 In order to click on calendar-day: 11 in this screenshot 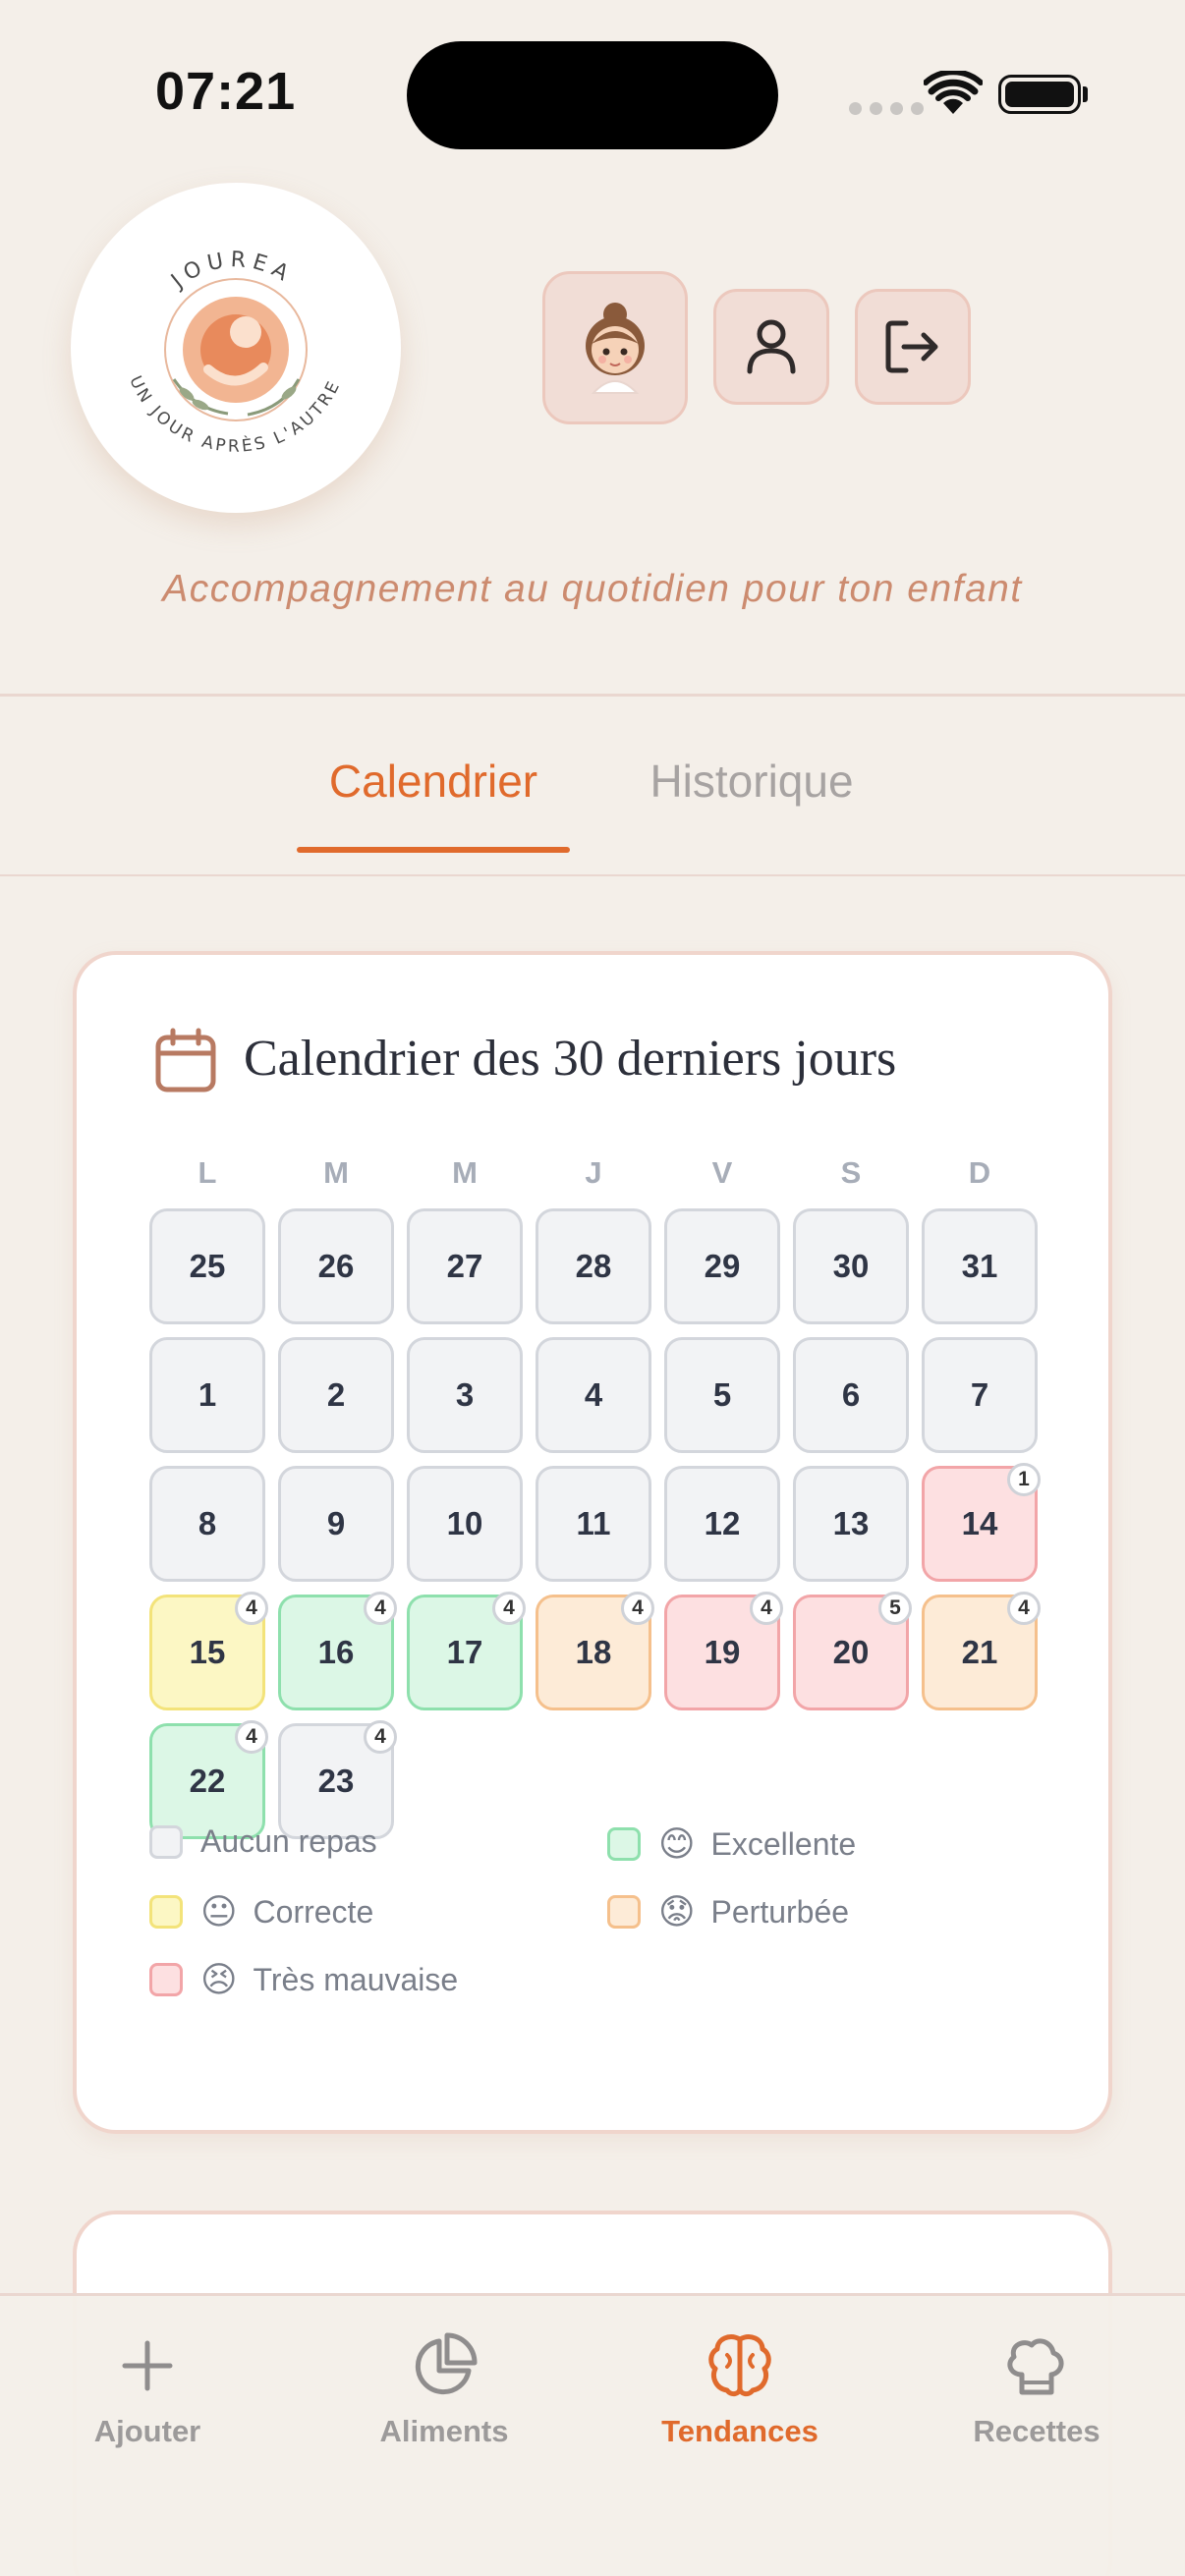, I will do `click(594, 1524)`.